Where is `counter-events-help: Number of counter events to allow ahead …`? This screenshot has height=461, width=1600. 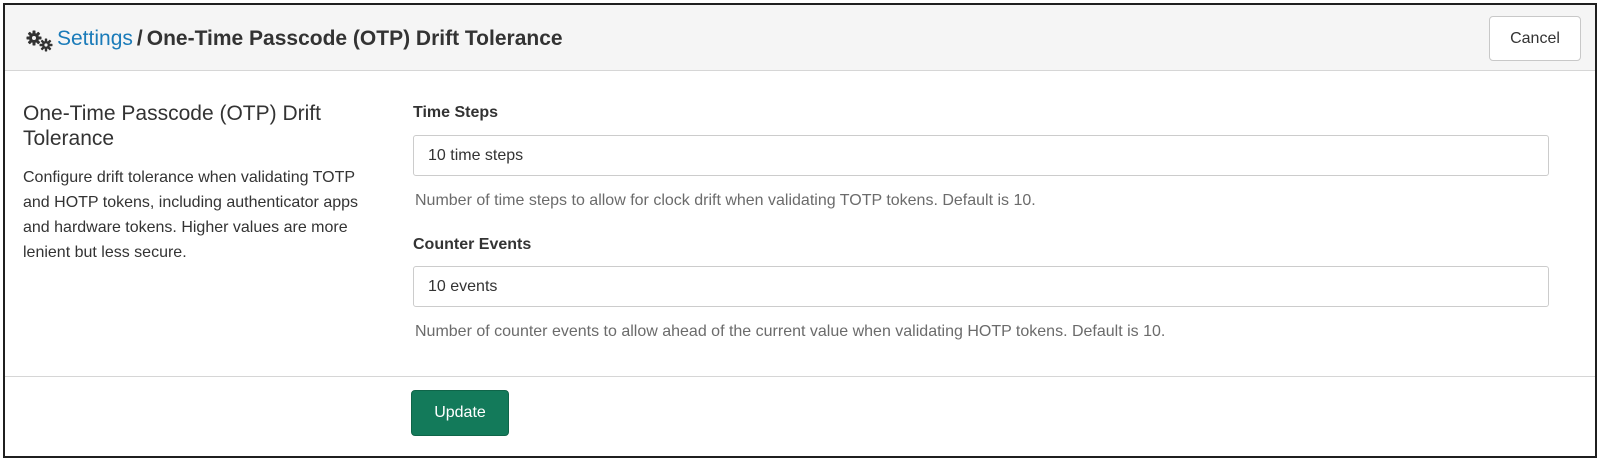
counter-events-help: Number of counter events to allow ahead … is located at coordinates (790, 331).